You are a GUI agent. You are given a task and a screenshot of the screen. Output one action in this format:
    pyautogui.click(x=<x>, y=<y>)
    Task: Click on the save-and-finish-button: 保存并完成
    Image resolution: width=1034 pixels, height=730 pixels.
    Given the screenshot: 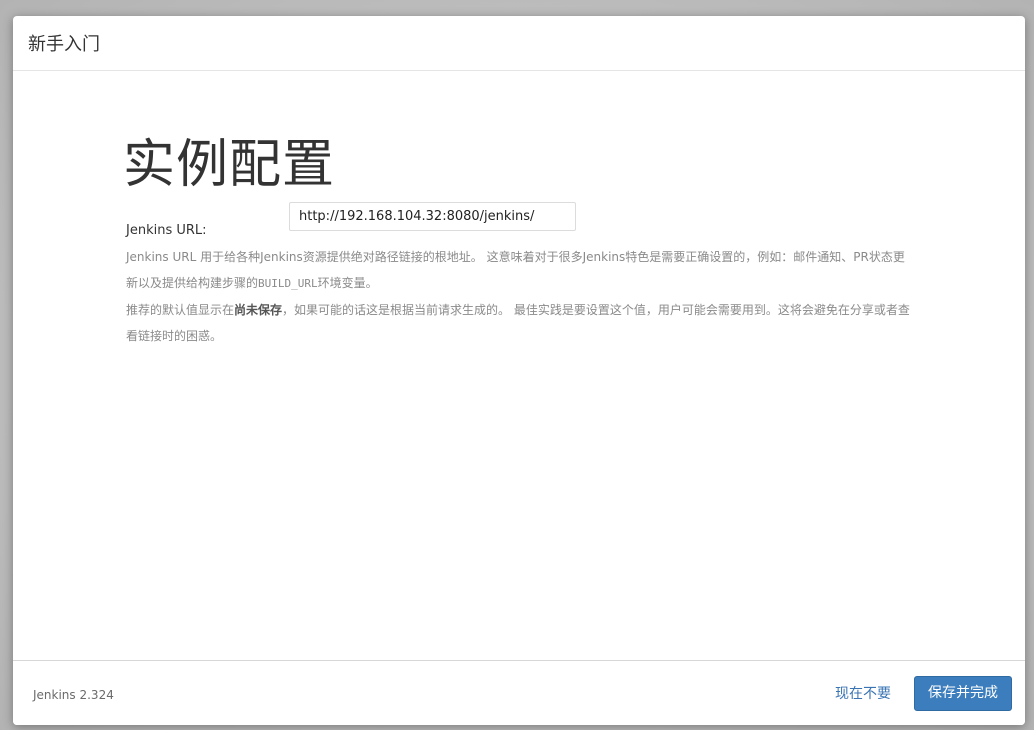 What is the action you would take?
    pyautogui.click(x=963, y=693)
    